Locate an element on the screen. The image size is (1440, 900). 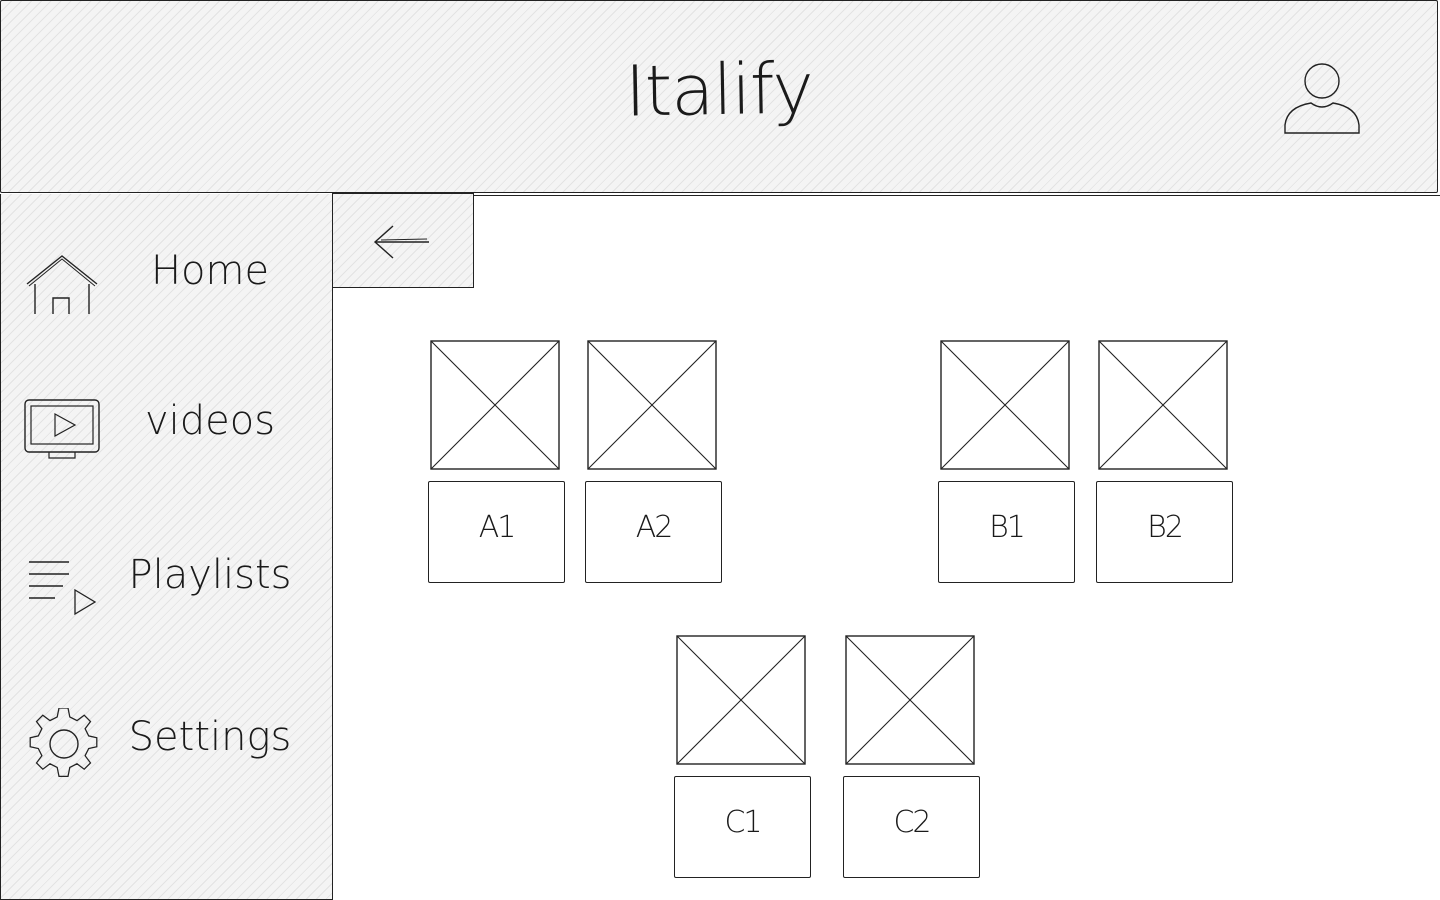
tile-label-box: A2 is located at coordinates (653, 532).